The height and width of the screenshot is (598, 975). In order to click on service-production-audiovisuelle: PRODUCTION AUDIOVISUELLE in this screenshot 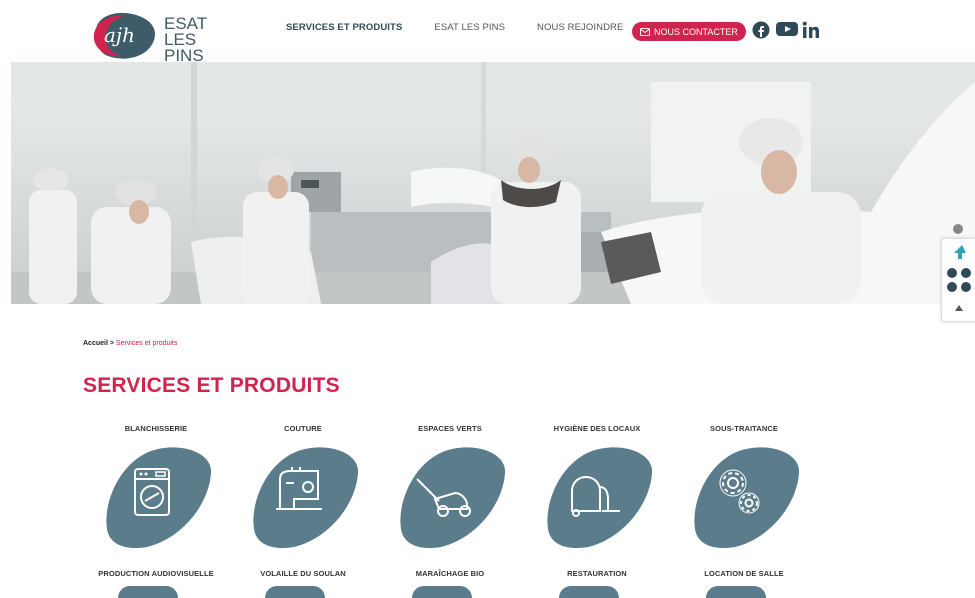, I will do `click(156, 573)`.